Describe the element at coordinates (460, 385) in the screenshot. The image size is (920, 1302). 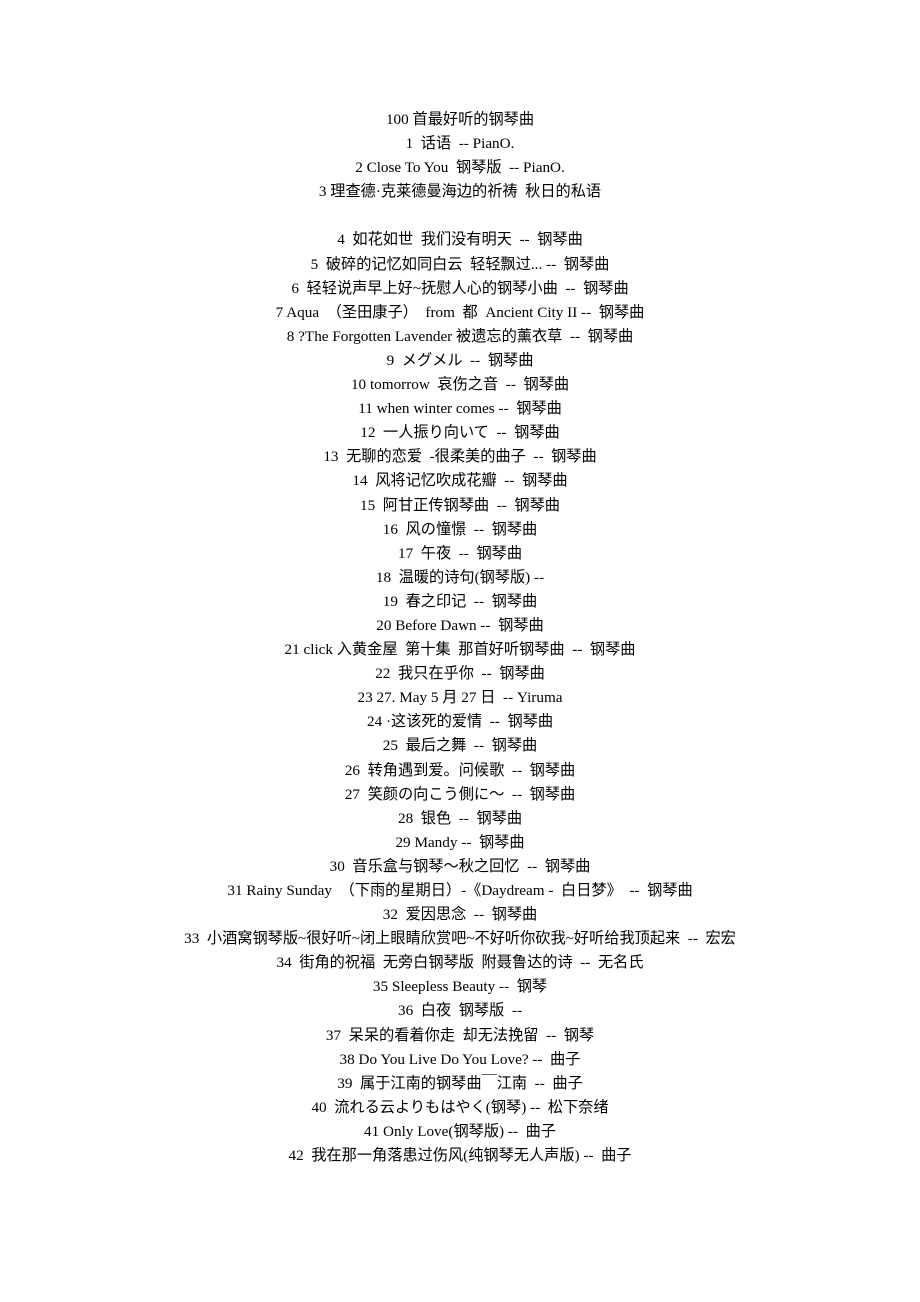
I see `track-line: 10 tomorrow 哀伤之音 -- 钢琴曲` at that location.